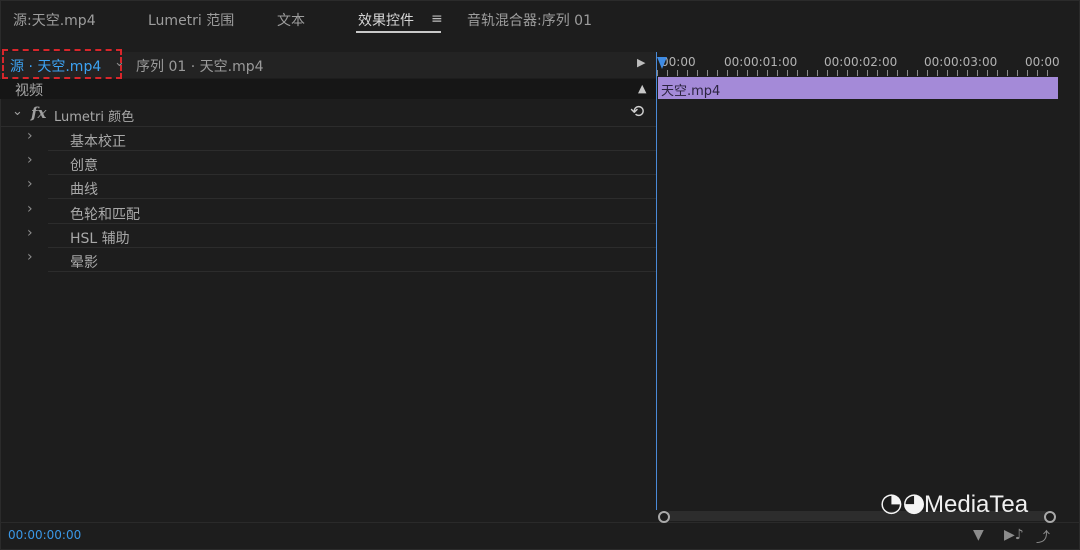  What do you see at coordinates (437, 19) in the screenshot?
I see `panel-menu-icon: ≡` at bounding box center [437, 19].